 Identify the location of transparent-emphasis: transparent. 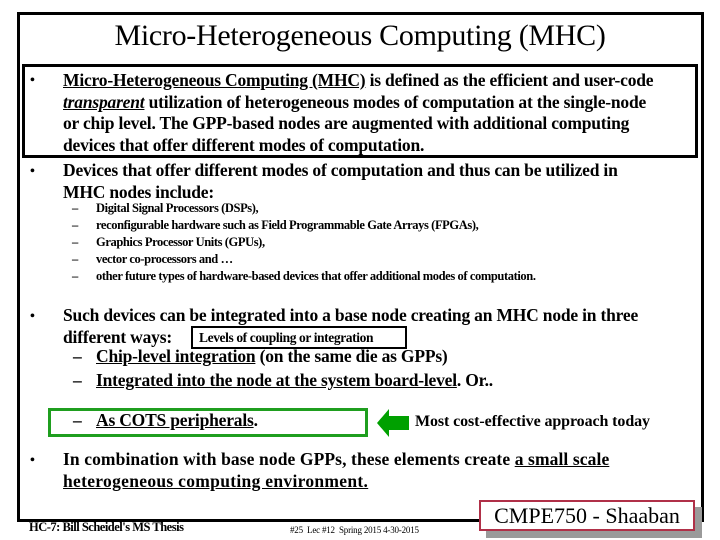
(104, 101).